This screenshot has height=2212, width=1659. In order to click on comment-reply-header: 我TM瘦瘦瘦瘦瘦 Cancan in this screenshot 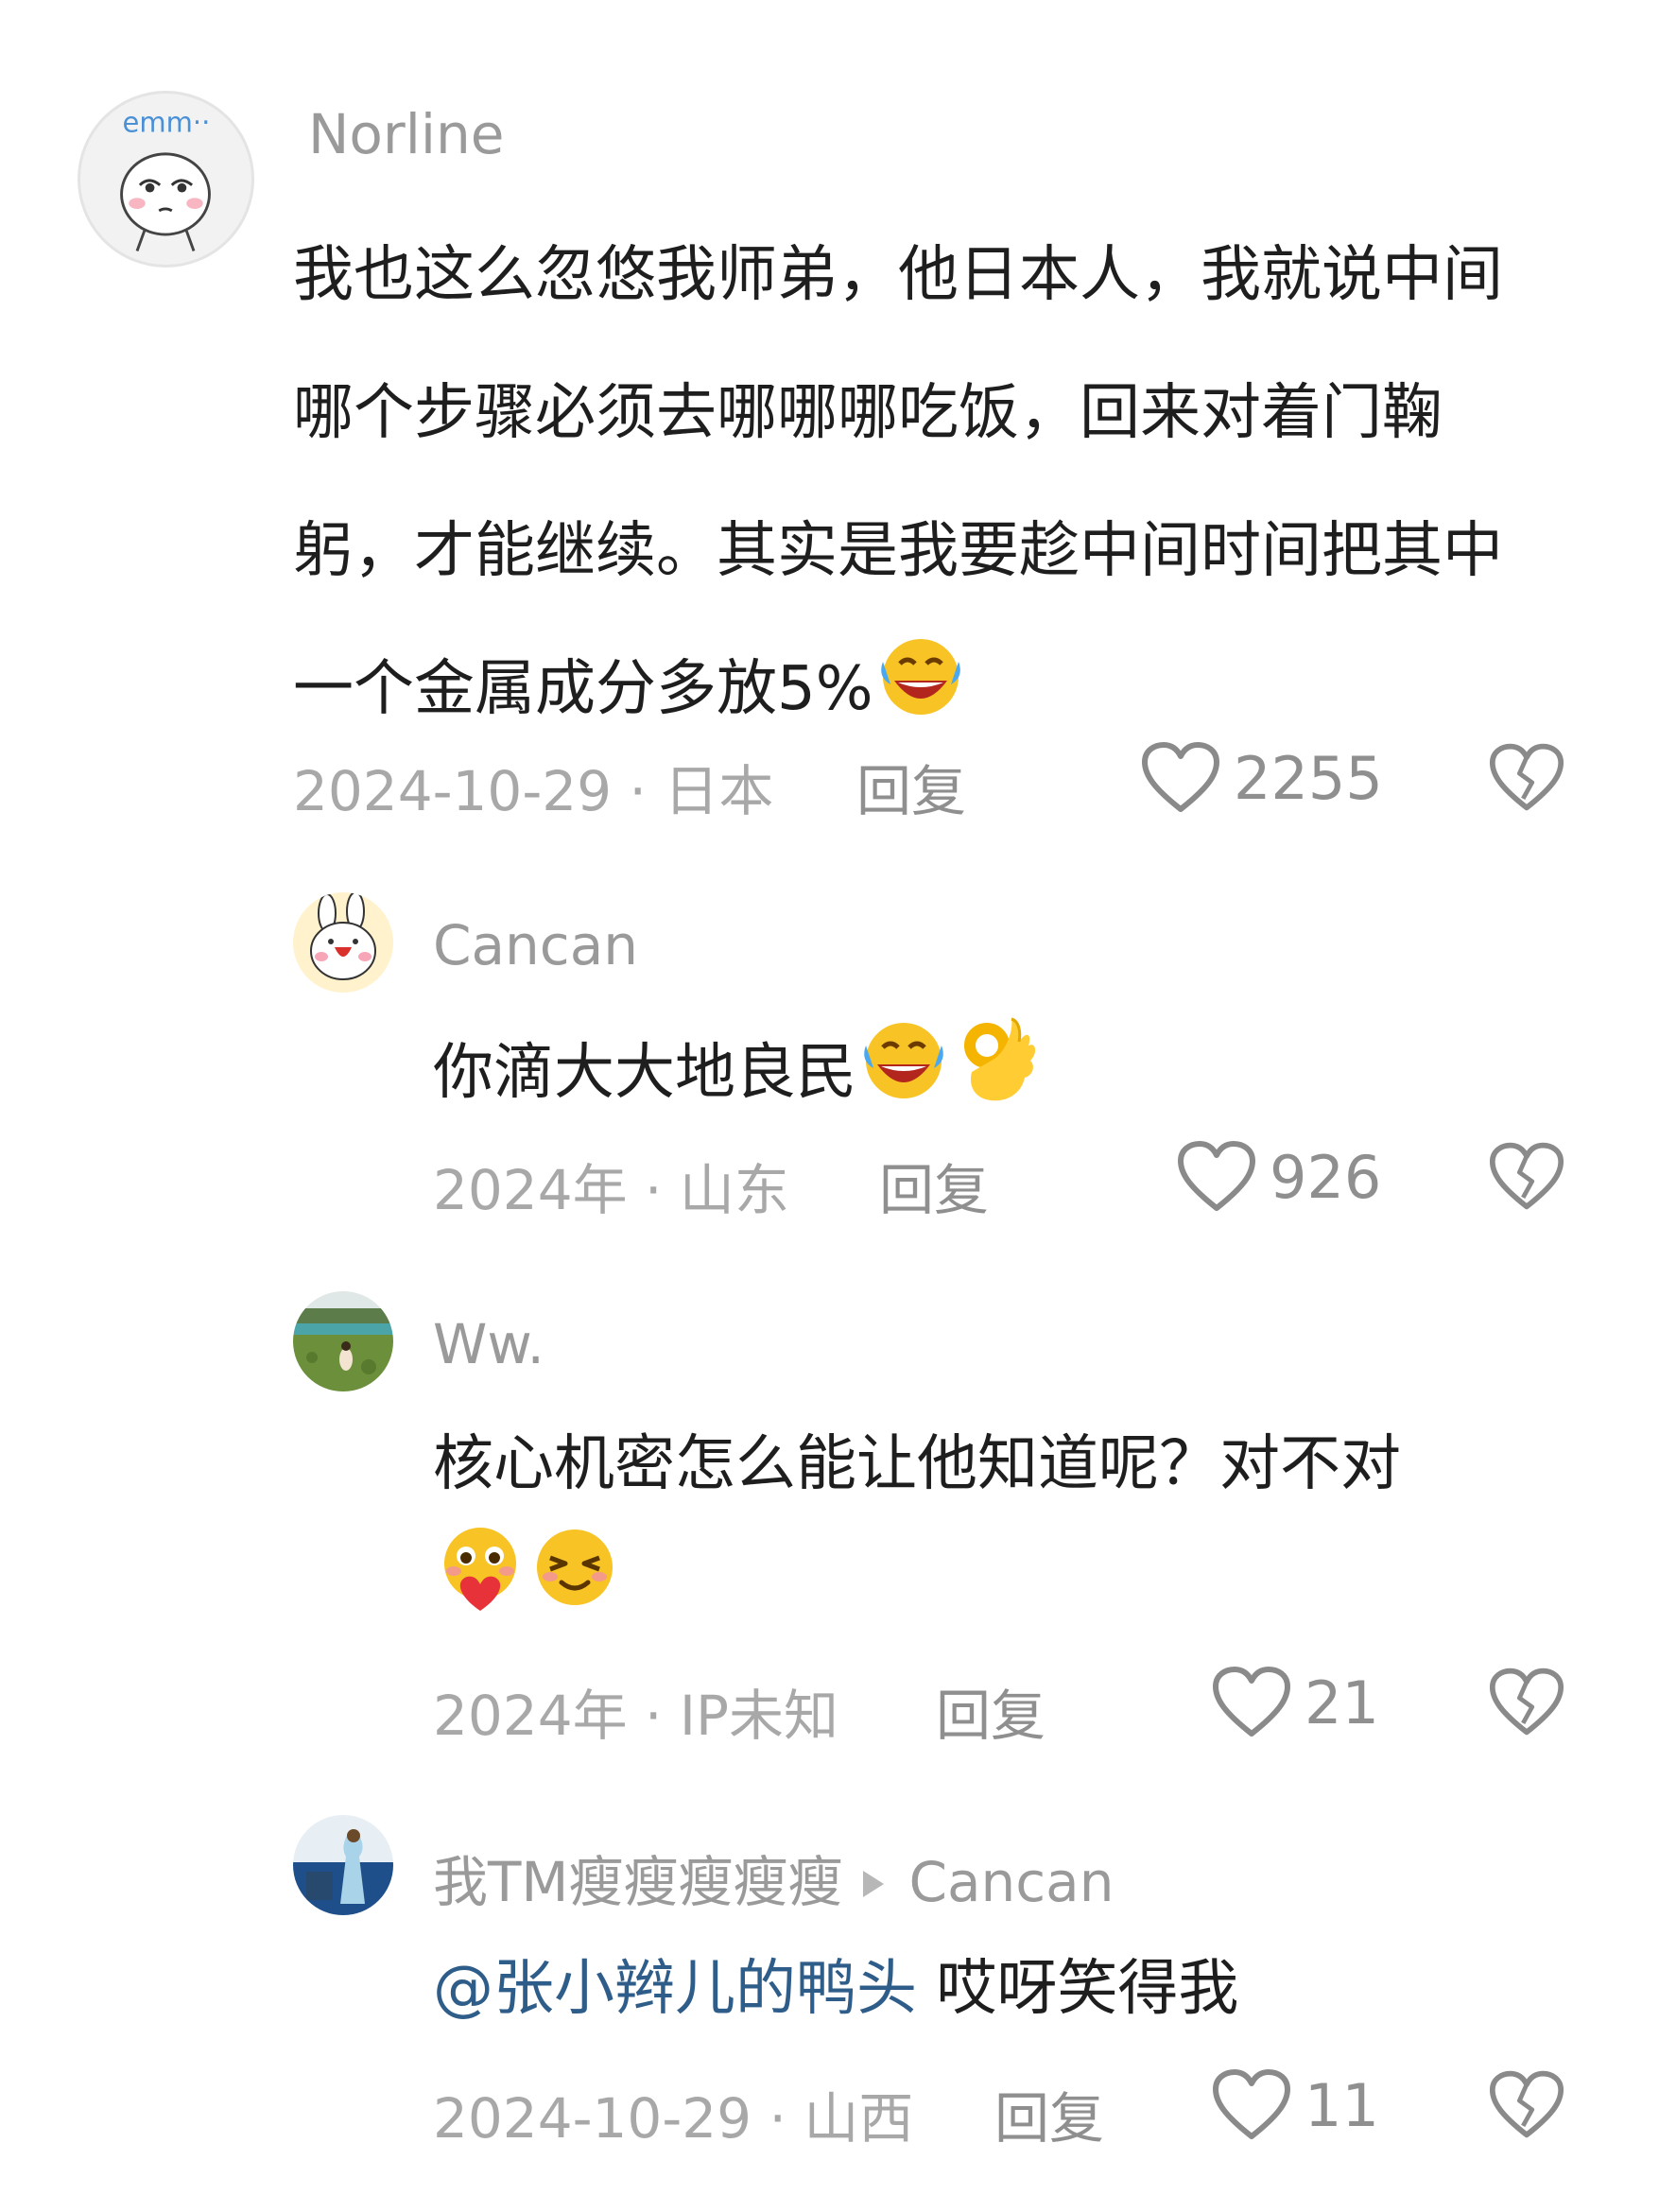, I will do `click(773, 1877)`.